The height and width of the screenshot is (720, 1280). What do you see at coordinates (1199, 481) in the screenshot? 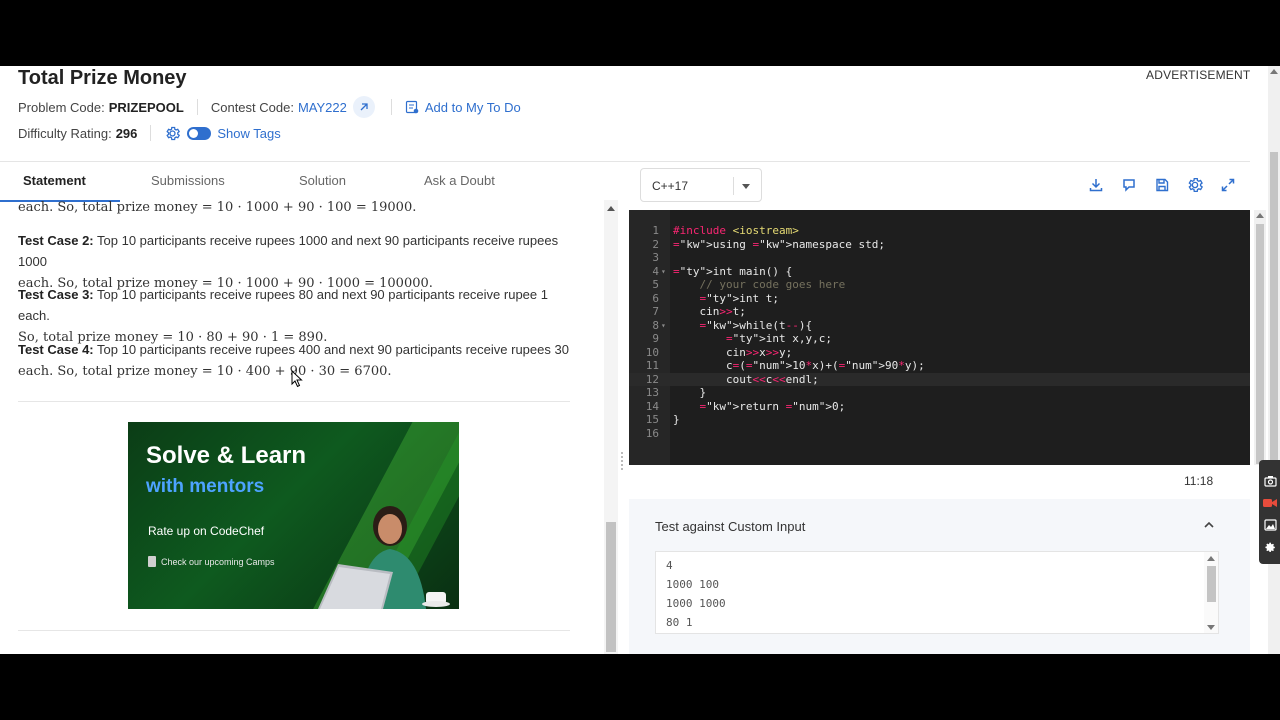
I see `session-timer: 11:18` at bounding box center [1199, 481].